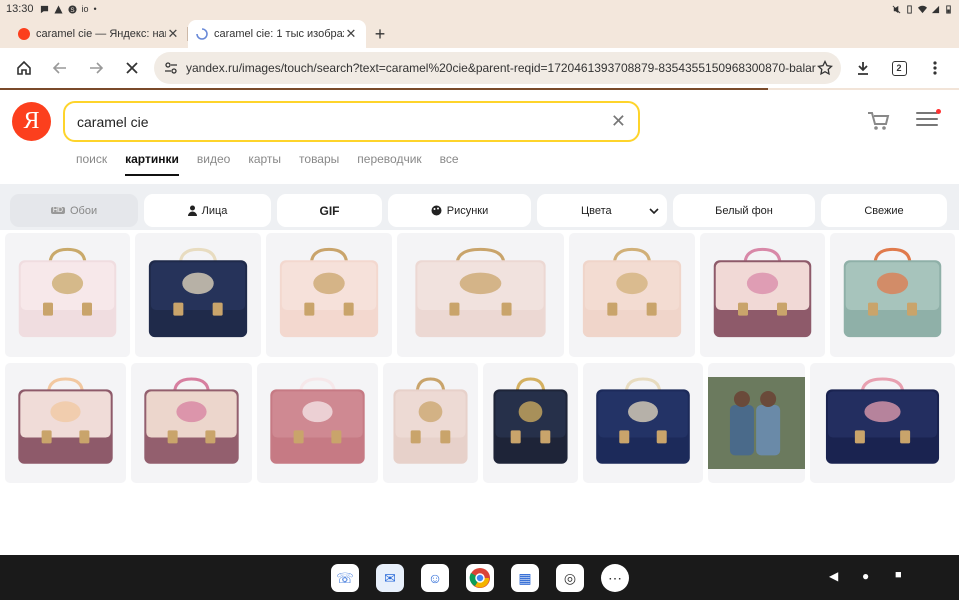 This screenshot has width=959, height=600. I want to click on tab-yandex-search: caramel cie — Яндекс: наш ✕, so click(99, 34).